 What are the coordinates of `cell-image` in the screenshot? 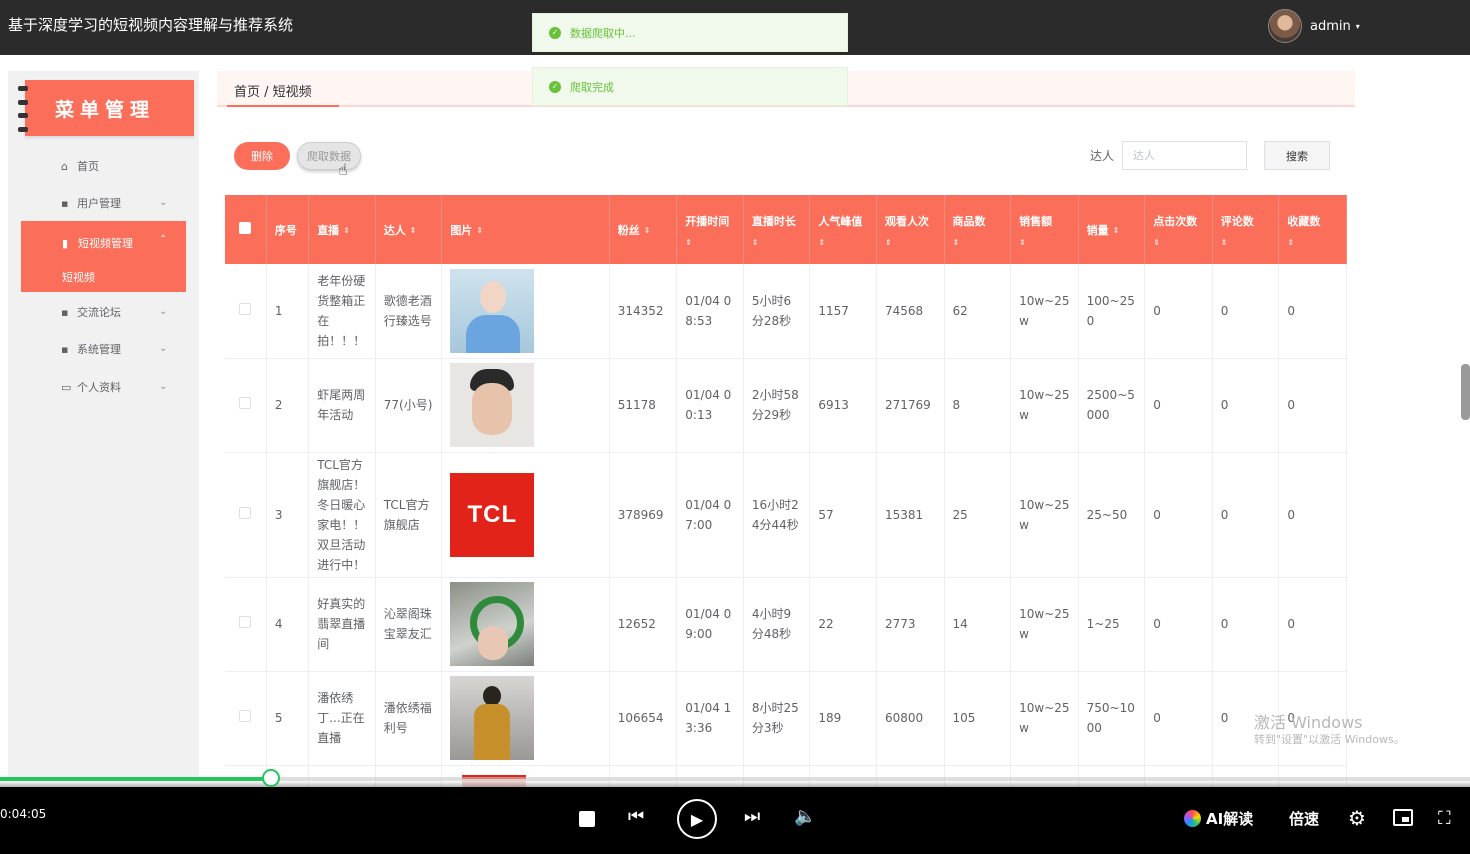 It's located at (525, 624).